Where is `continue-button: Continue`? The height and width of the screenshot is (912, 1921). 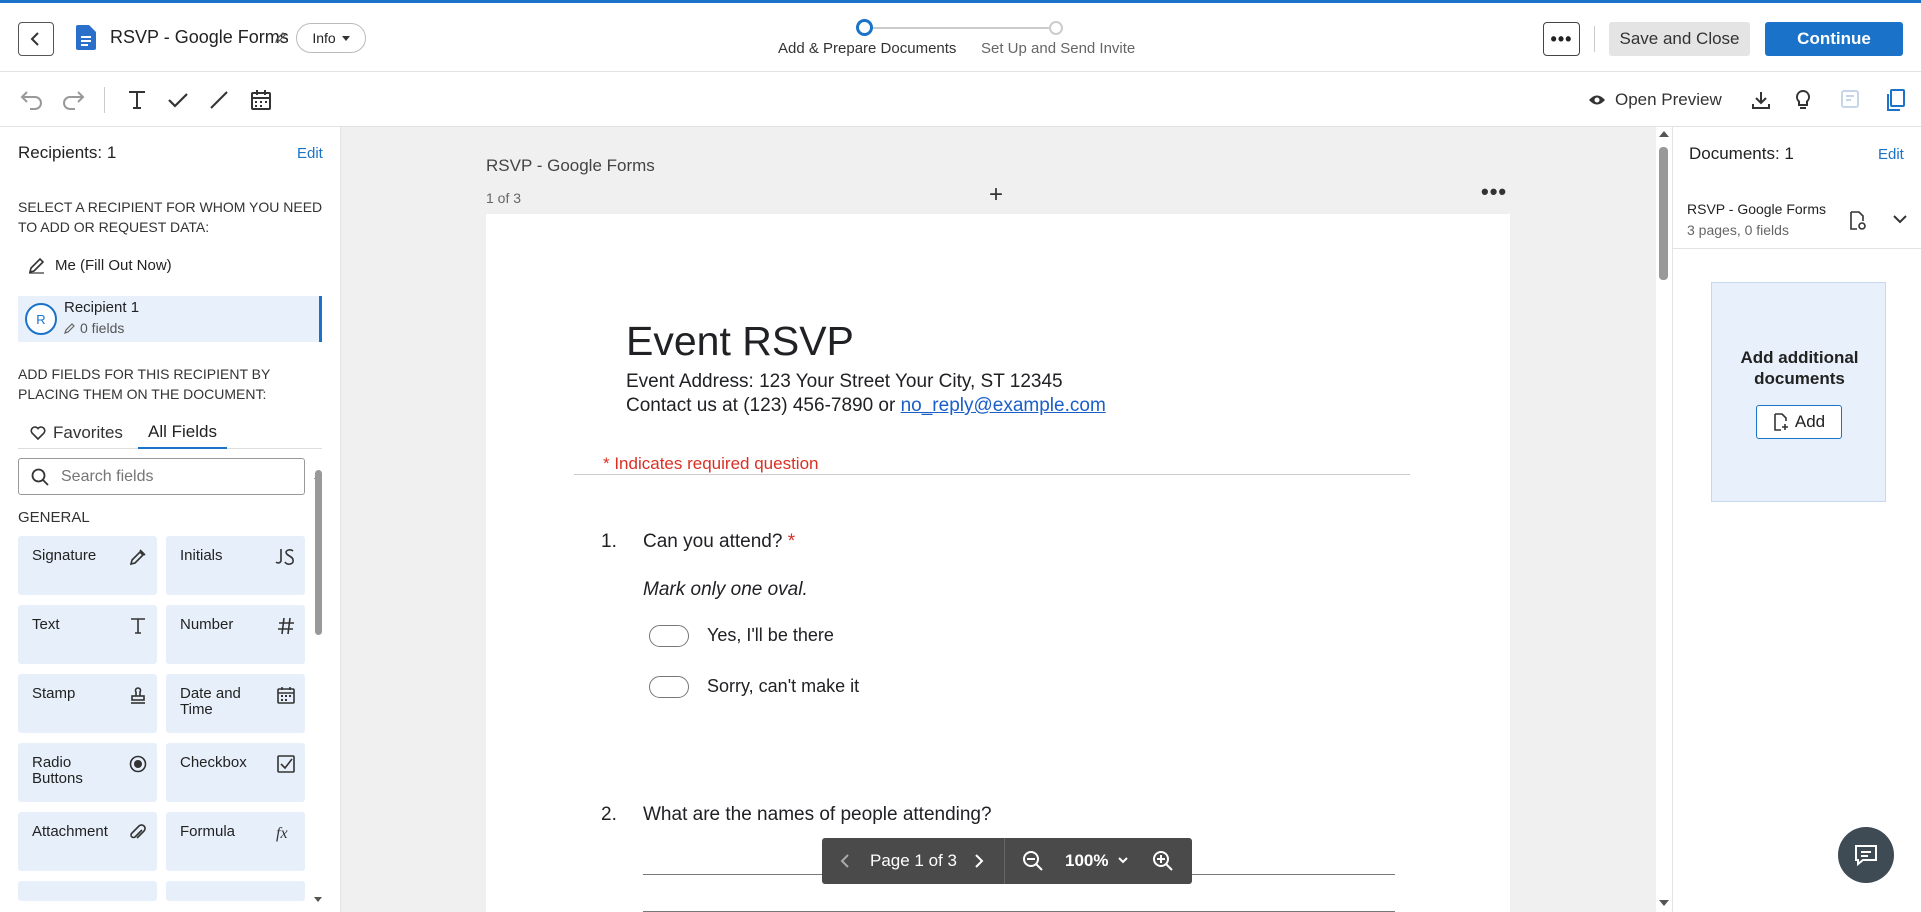
continue-button: Continue is located at coordinates (1834, 39).